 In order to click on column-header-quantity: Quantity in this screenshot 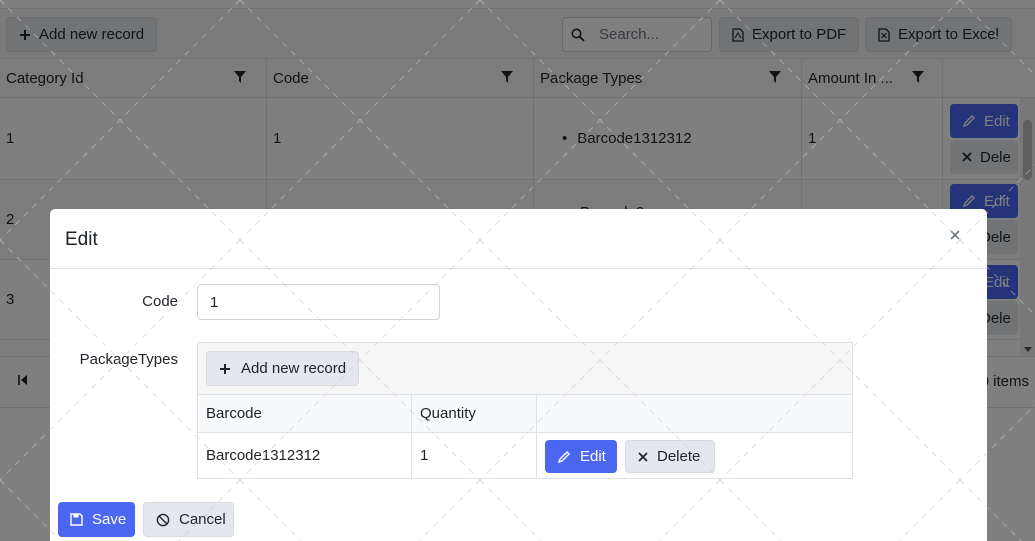, I will do `click(474, 413)`.